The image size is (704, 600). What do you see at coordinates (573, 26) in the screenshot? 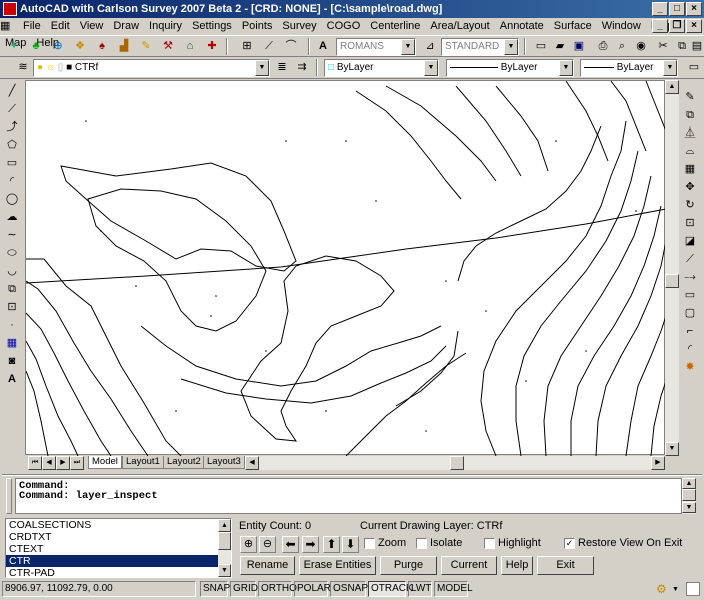
I see `menu-surface: Surface` at bounding box center [573, 26].